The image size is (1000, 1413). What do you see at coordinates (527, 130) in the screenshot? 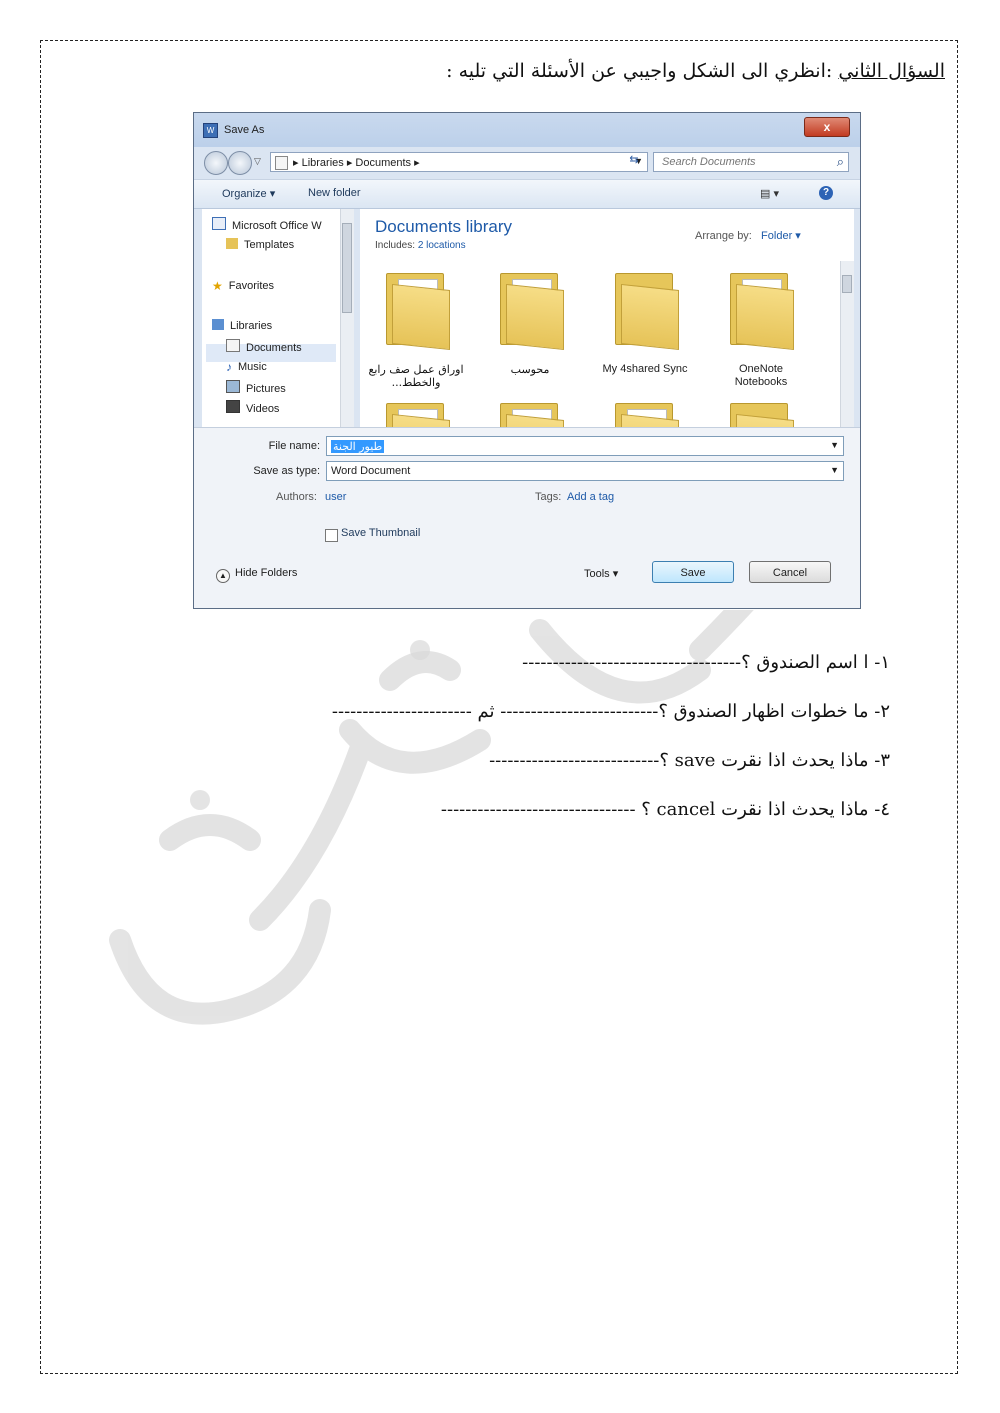
I see `dialog-titlebar: W Save As x` at bounding box center [527, 130].